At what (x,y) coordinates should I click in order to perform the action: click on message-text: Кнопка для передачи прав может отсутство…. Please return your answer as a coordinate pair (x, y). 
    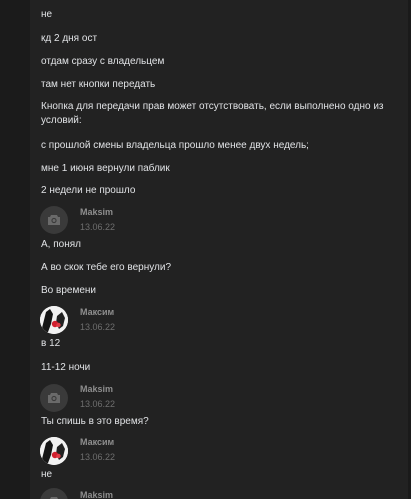
    Looking at the image, I should click on (212, 113).